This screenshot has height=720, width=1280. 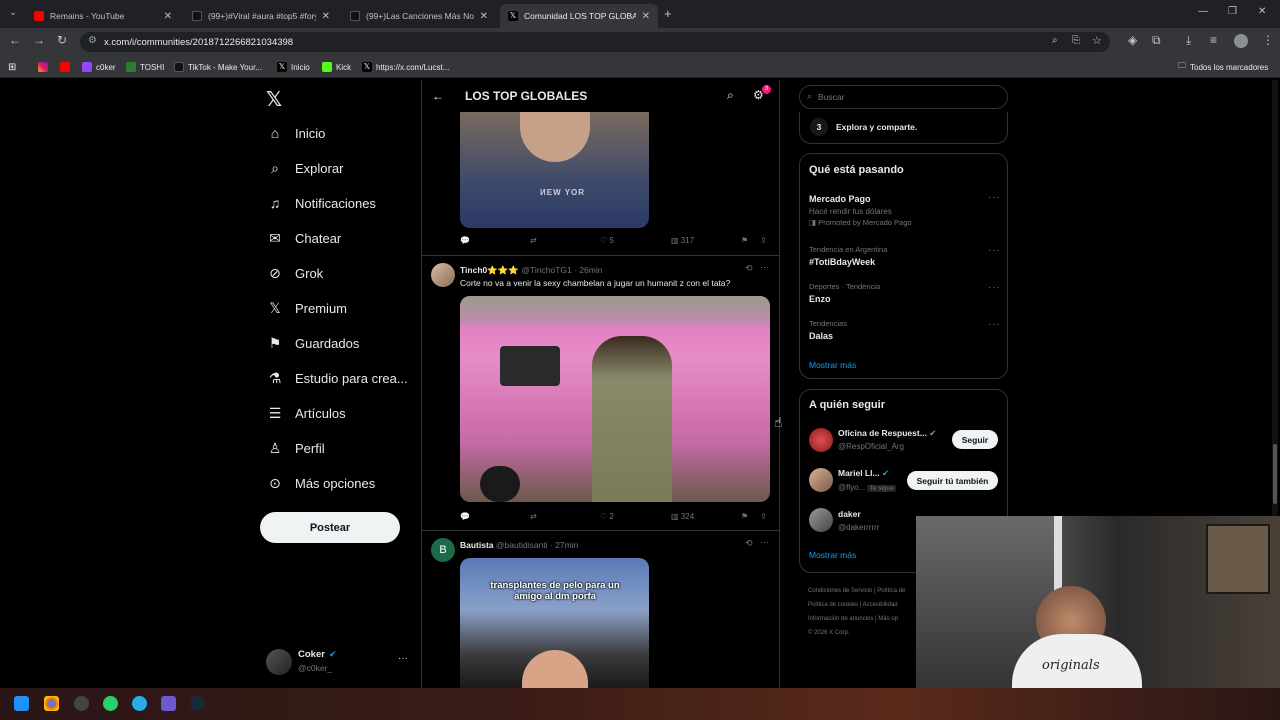 What do you see at coordinates (833, 605) in the screenshot?
I see `footer-link: Política de cookies` at bounding box center [833, 605].